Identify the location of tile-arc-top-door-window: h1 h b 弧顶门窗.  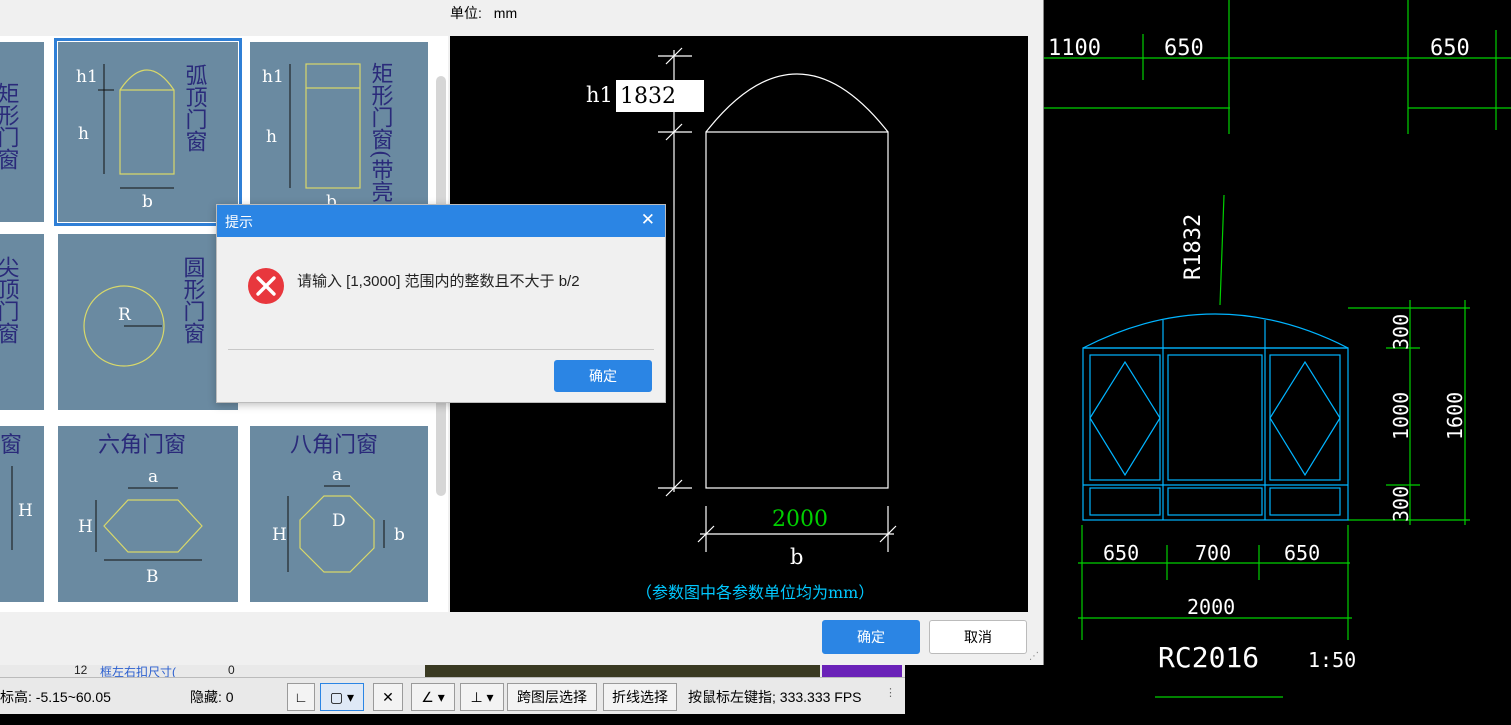
(148, 132).